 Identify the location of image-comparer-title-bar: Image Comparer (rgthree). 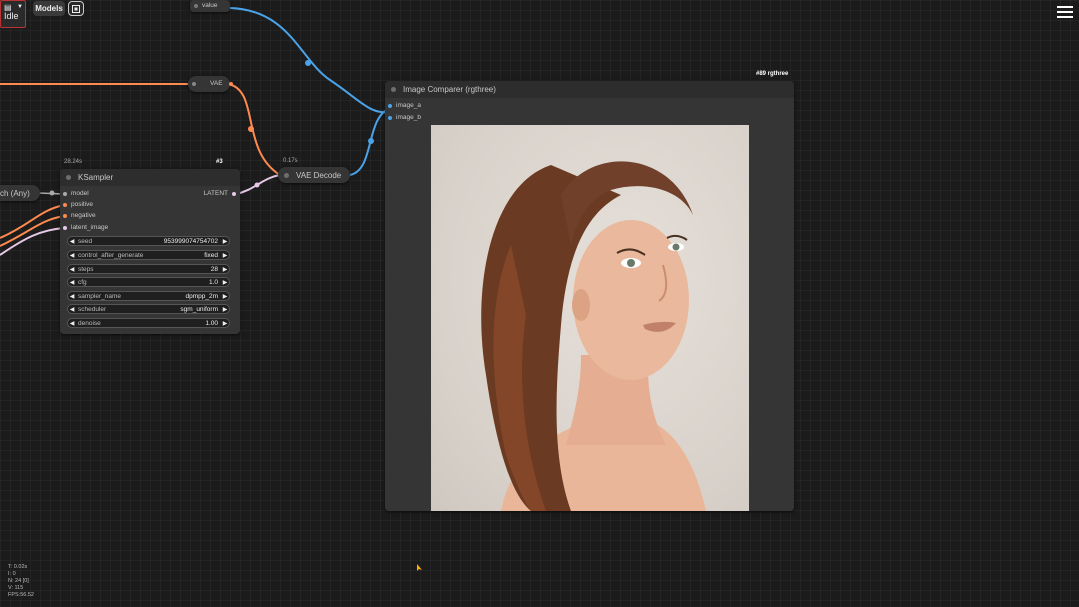
(589, 89).